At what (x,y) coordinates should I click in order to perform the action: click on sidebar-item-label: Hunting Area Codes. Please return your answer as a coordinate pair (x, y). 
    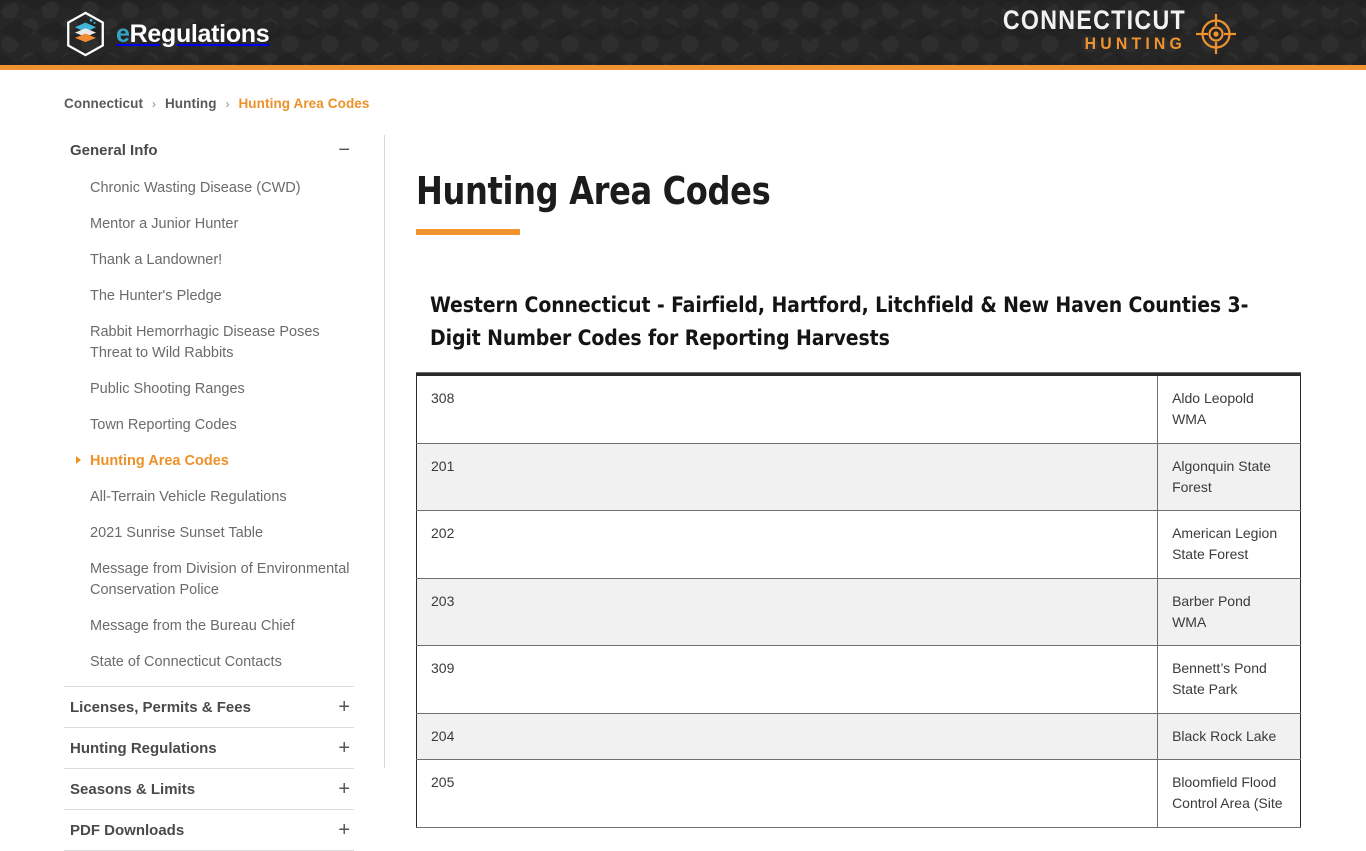
    Looking at the image, I should click on (159, 460).